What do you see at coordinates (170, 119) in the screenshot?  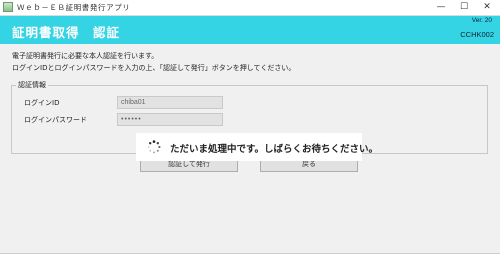 I see `password-field: ••••••` at bounding box center [170, 119].